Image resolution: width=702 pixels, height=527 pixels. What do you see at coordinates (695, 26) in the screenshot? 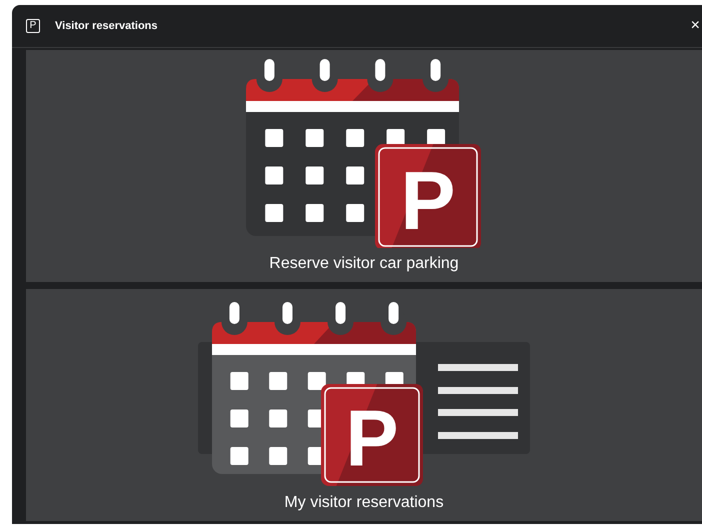
I see `close-button: ×` at bounding box center [695, 26].